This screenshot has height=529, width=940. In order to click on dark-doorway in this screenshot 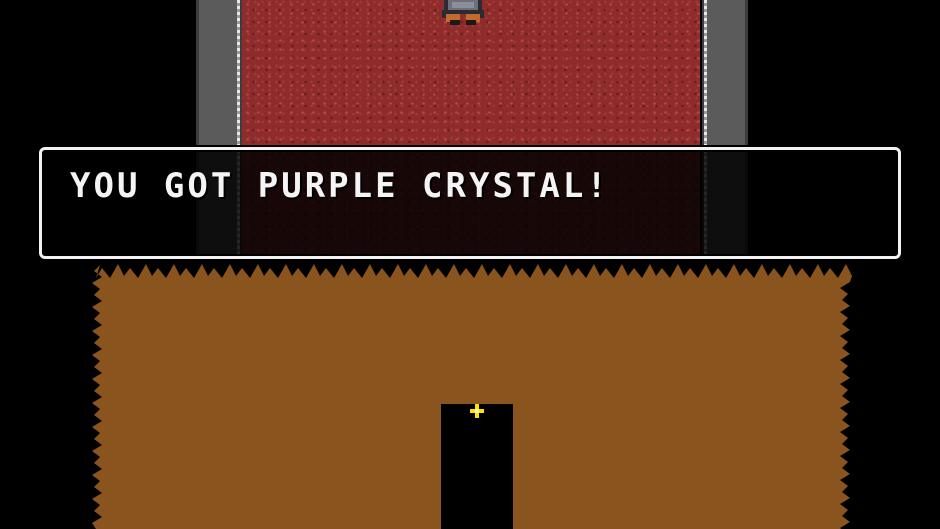, I will do `click(477, 466)`.